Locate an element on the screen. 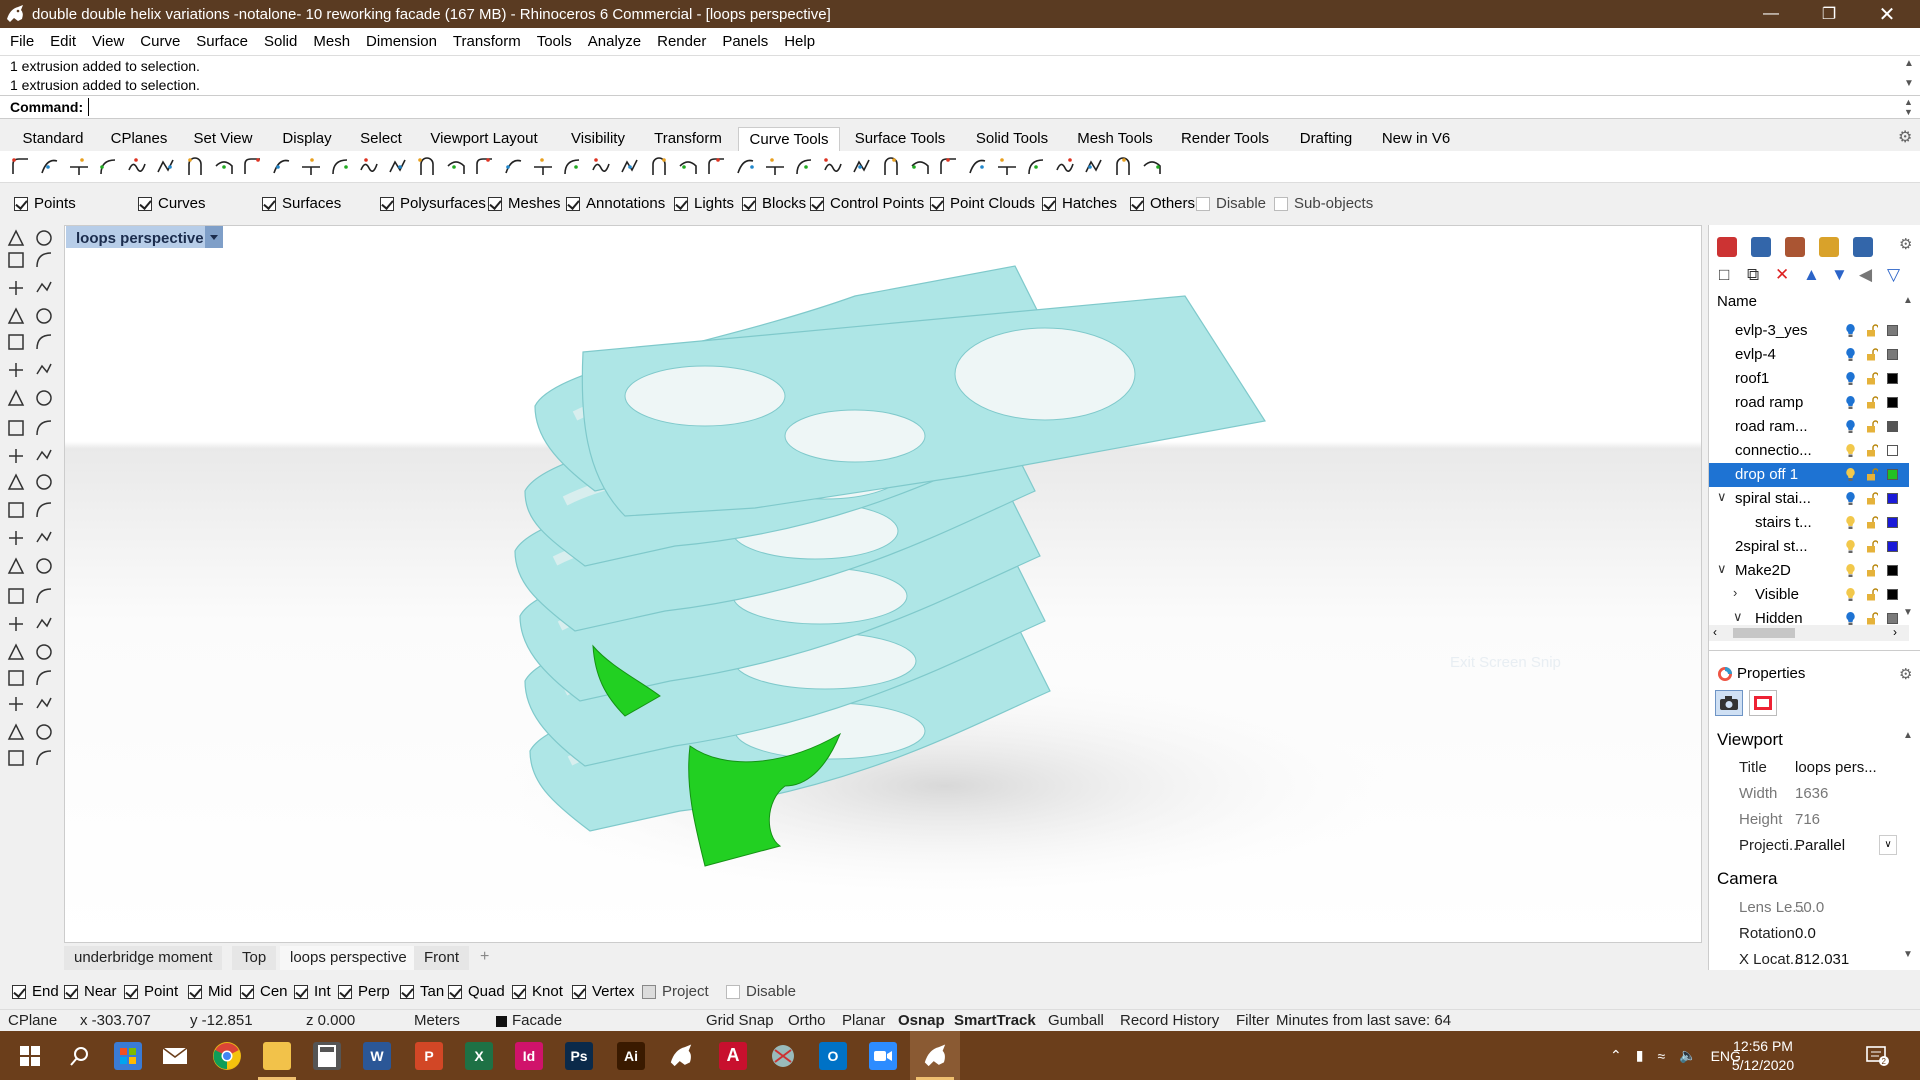  taskbar-photoshop: Ps is located at coordinates (579, 1055).